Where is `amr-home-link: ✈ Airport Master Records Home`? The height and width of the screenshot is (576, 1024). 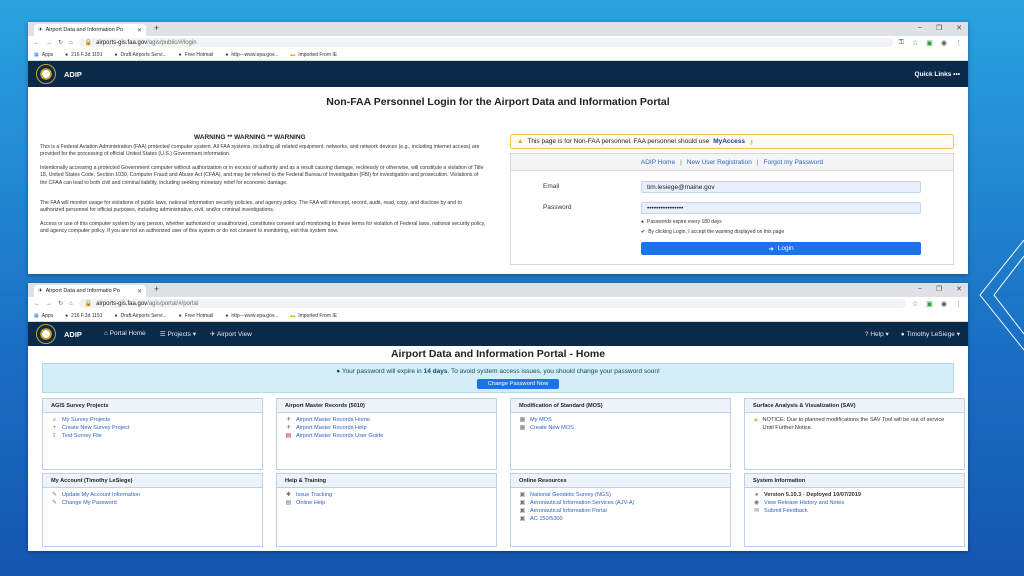
amr-home-link: ✈ Airport Master Records Home is located at coordinates (386, 420).